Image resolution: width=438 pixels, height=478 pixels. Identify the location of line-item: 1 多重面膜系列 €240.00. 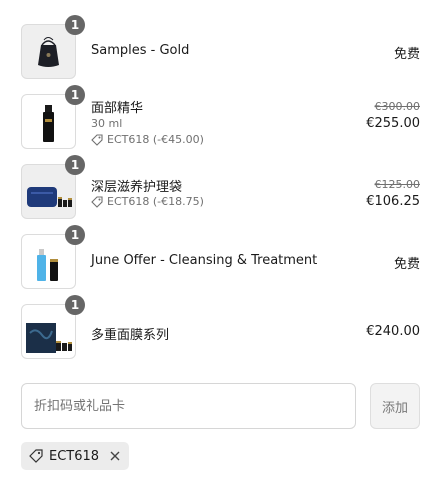
(219, 327).